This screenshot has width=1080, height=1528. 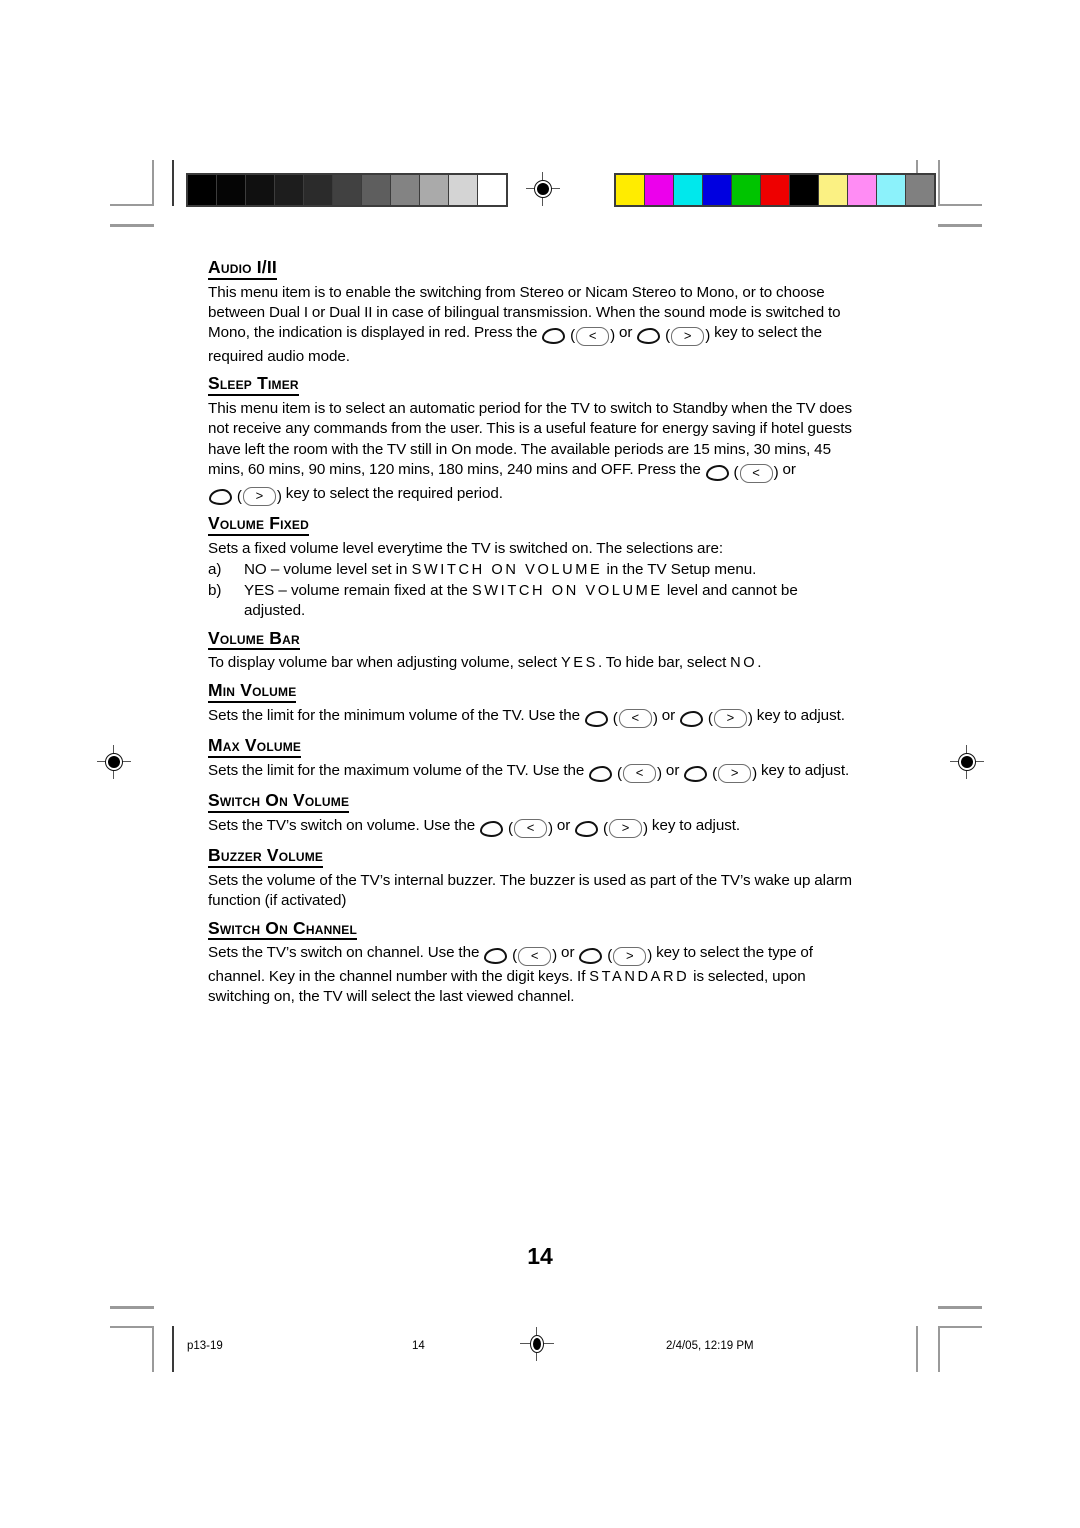 I want to click on crop-mark-bottom-right-vertical, so click(x=939, y=1349).